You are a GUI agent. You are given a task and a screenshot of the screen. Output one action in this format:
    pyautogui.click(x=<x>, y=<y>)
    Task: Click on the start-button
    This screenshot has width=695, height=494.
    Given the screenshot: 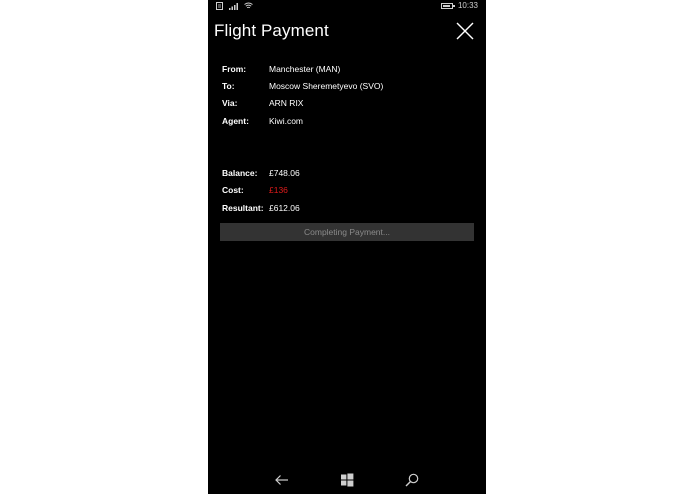 What is the action you would take?
    pyautogui.click(x=347, y=480)
    